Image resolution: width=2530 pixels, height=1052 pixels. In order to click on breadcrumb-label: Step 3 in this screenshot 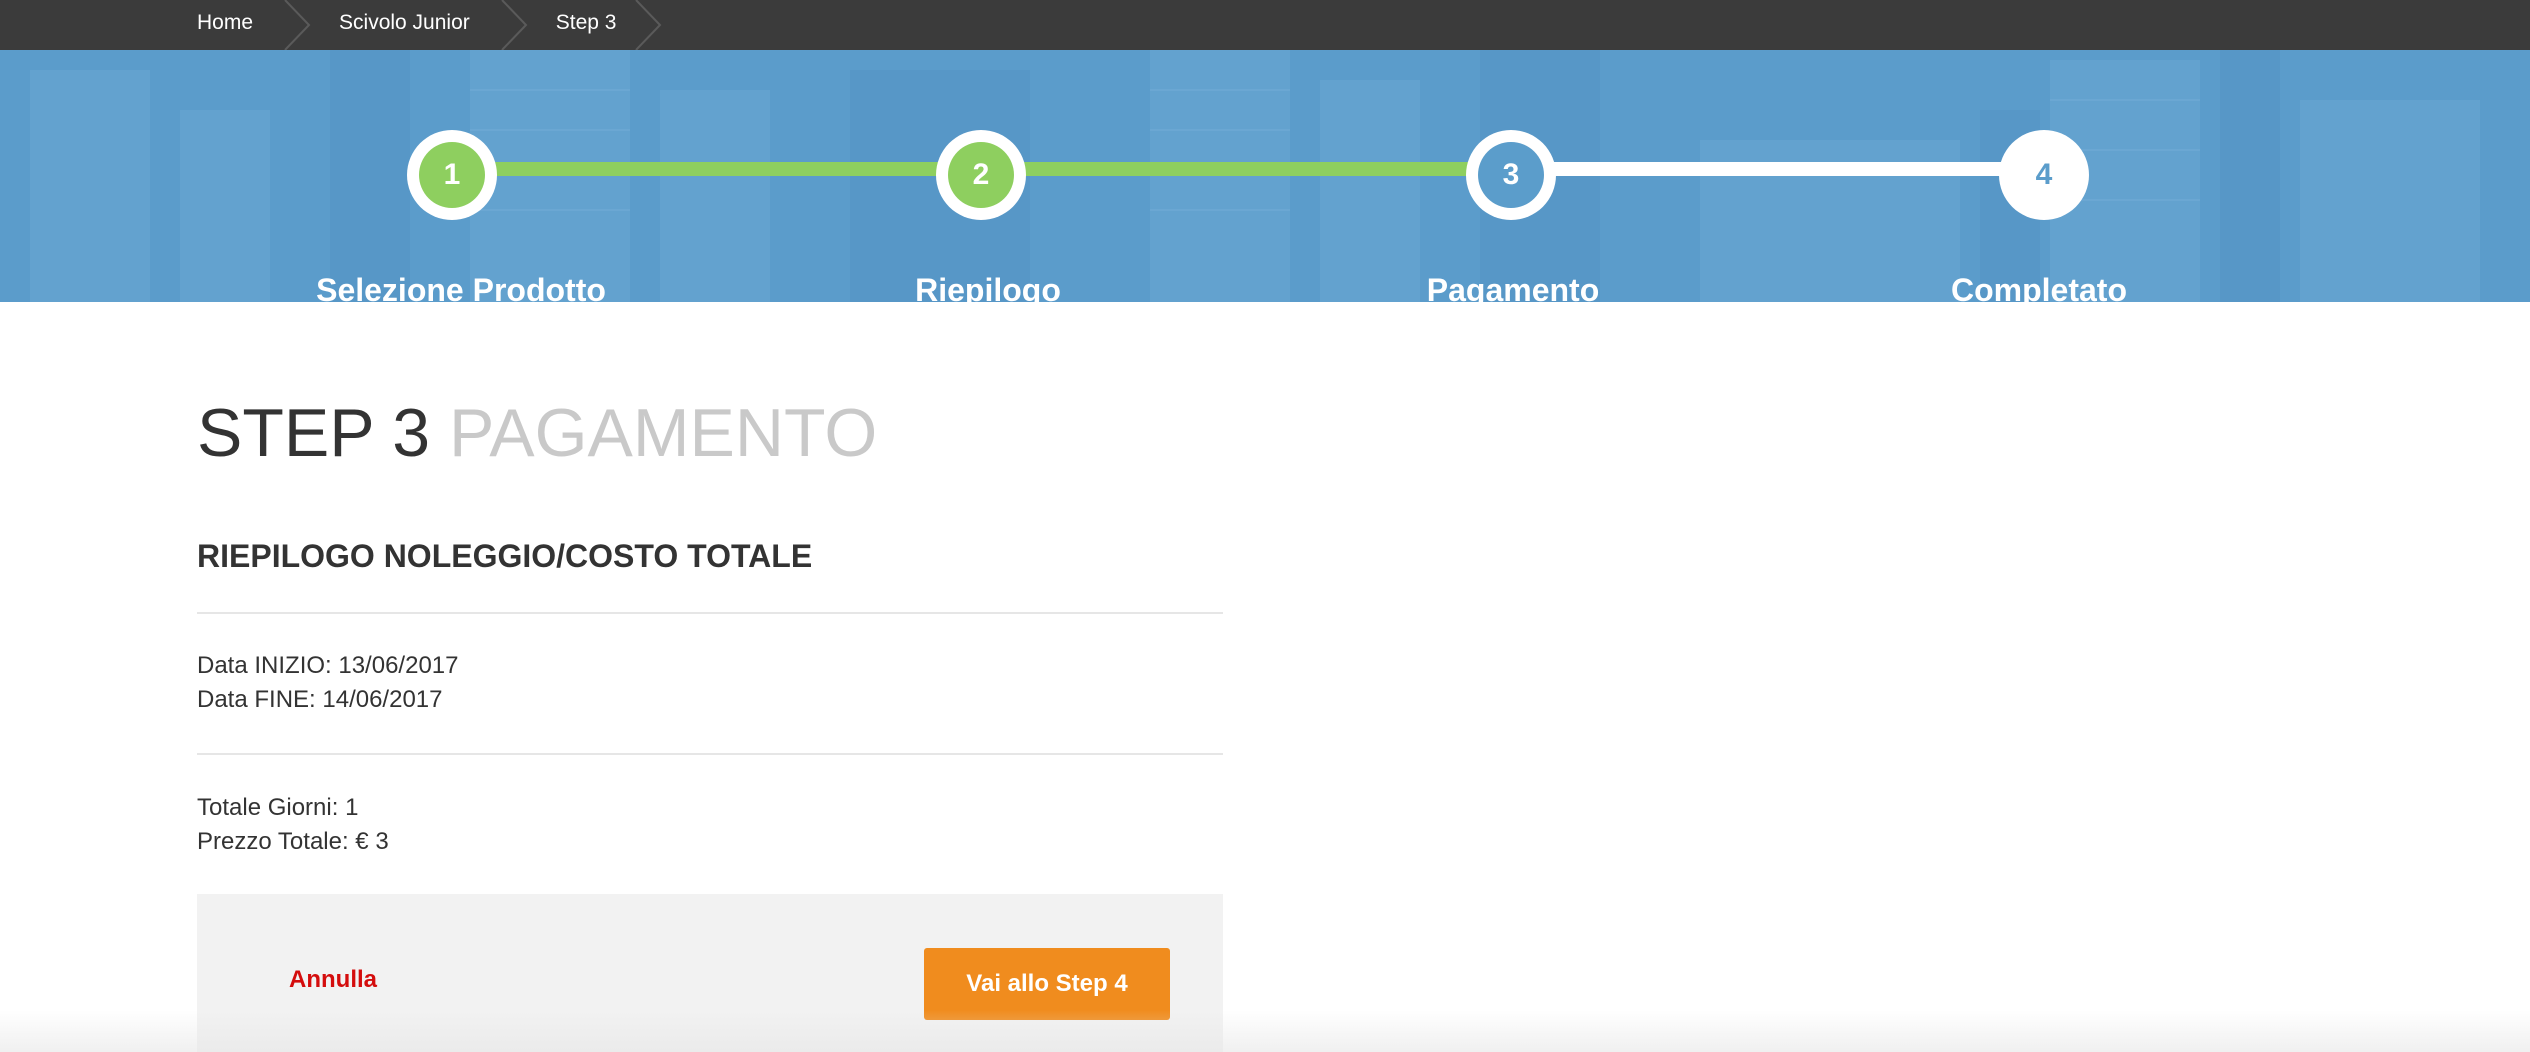, I will do `click(586, 22)`.